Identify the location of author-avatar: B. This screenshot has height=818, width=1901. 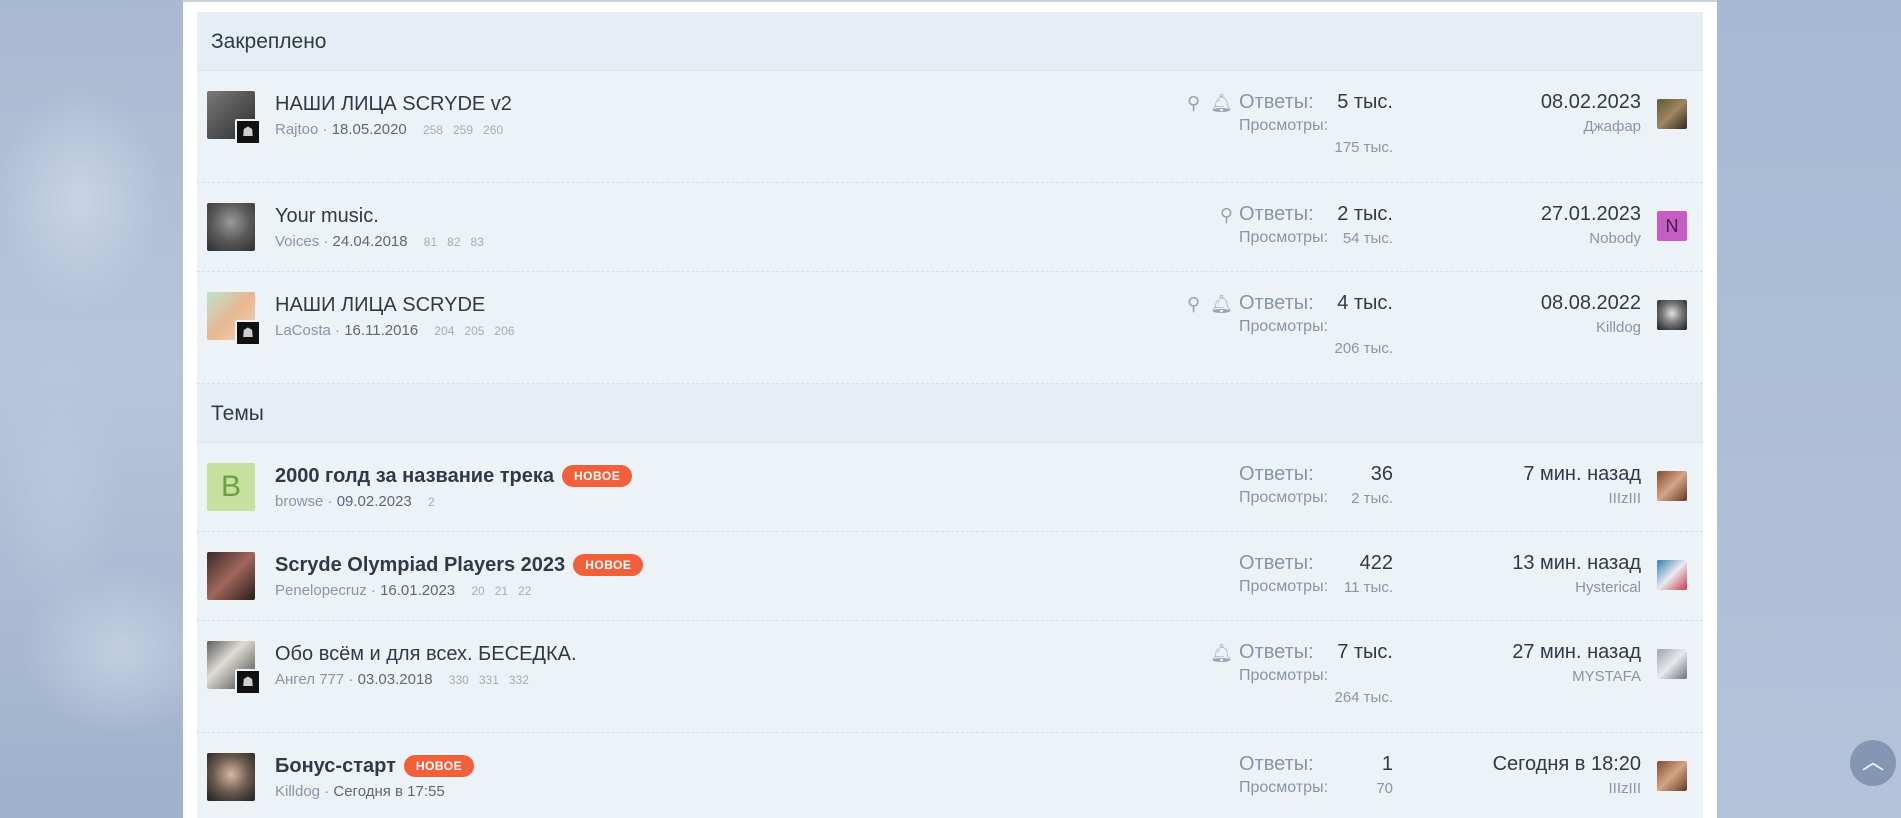
(231, 487).